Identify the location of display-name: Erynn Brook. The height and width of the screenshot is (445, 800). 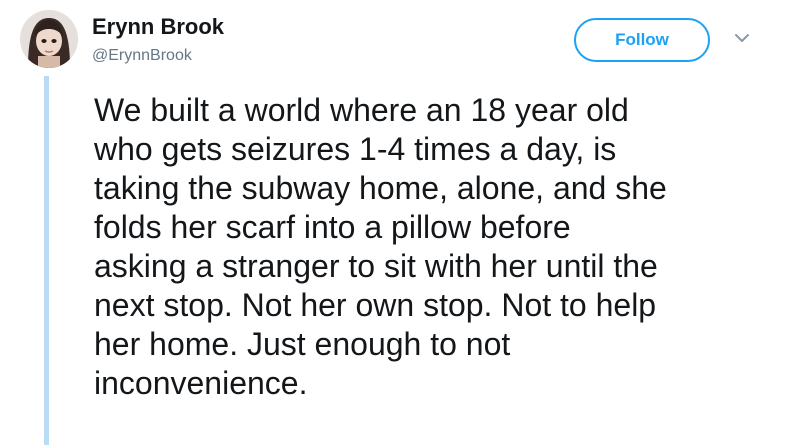
(158, 27).